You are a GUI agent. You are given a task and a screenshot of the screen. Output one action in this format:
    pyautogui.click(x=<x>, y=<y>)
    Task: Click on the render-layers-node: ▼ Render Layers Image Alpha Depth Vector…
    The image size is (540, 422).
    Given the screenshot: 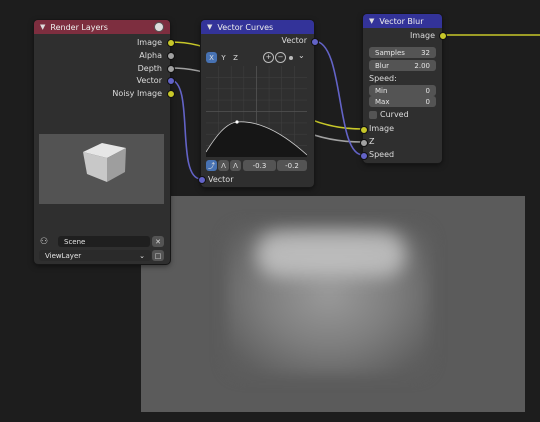 What is the action you would take?
    pyautogui.click(x=102, y=142)
    